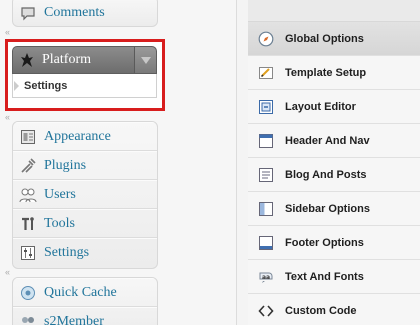 The image size is (420, 325). What do you see at coordinates (28, 253) in the screenshot?
I see `settings-icon` at bounding box center [28, 253].